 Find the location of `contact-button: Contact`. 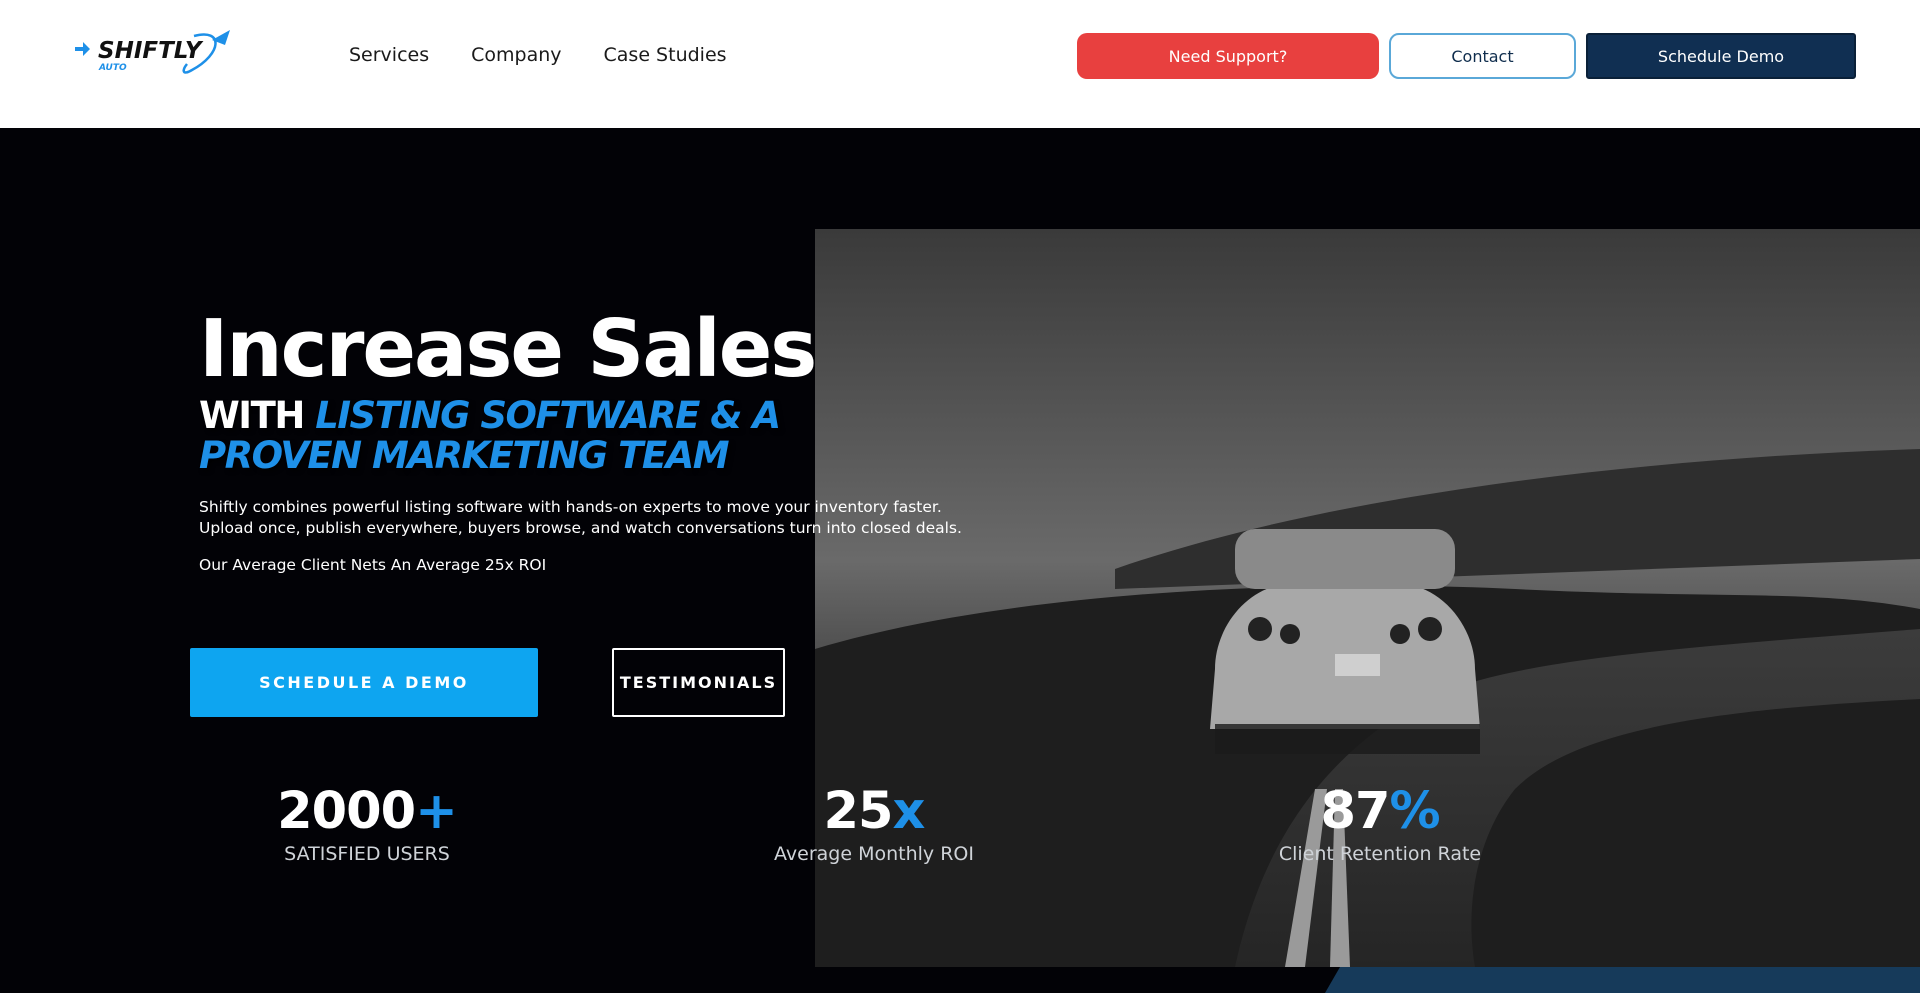

contact-button: Contact is located at coordinates (1482, 56).